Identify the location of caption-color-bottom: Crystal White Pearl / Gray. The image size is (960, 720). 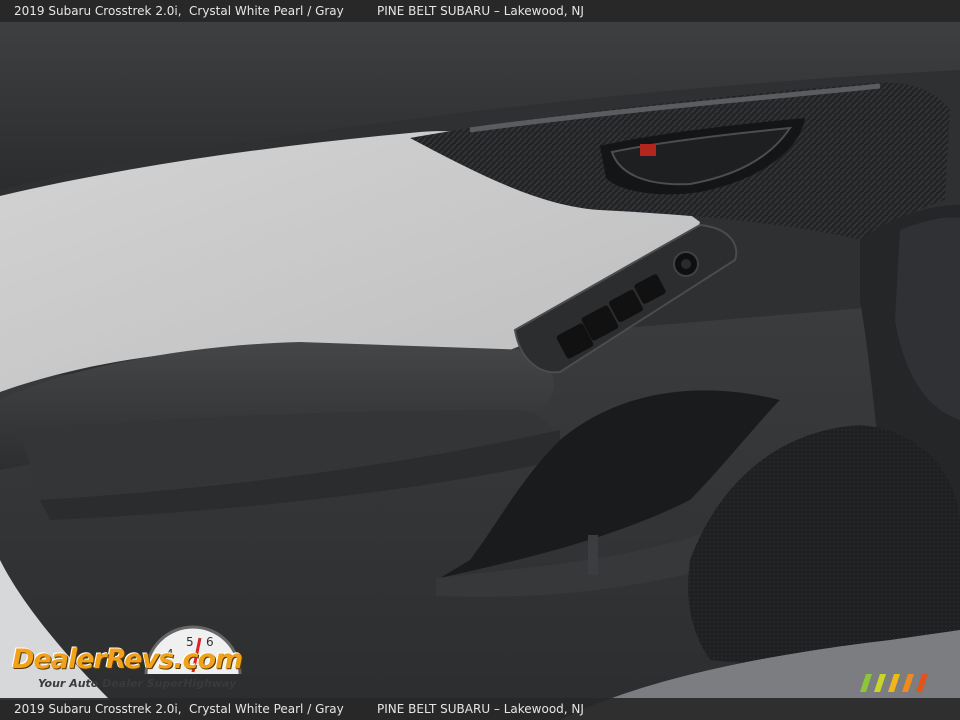
(266, 709).